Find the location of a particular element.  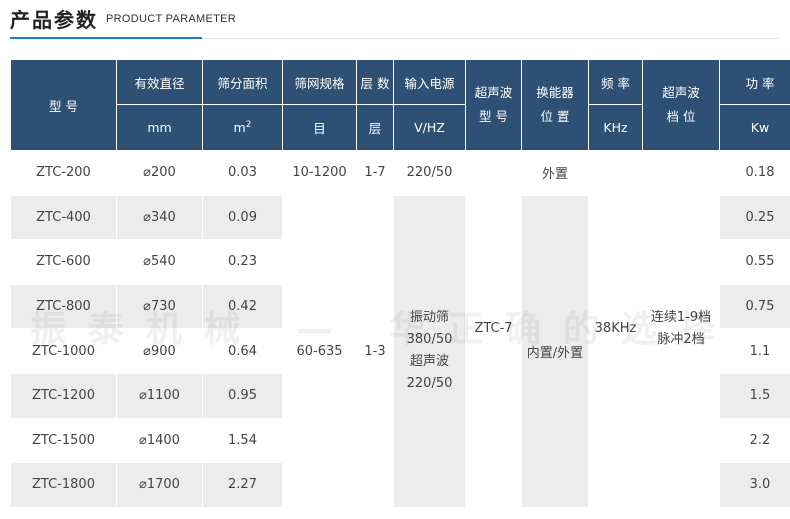

cell-power-input-merged: 振动筛 380/50 超声波 220/50 is located at coordinates (429, 351).